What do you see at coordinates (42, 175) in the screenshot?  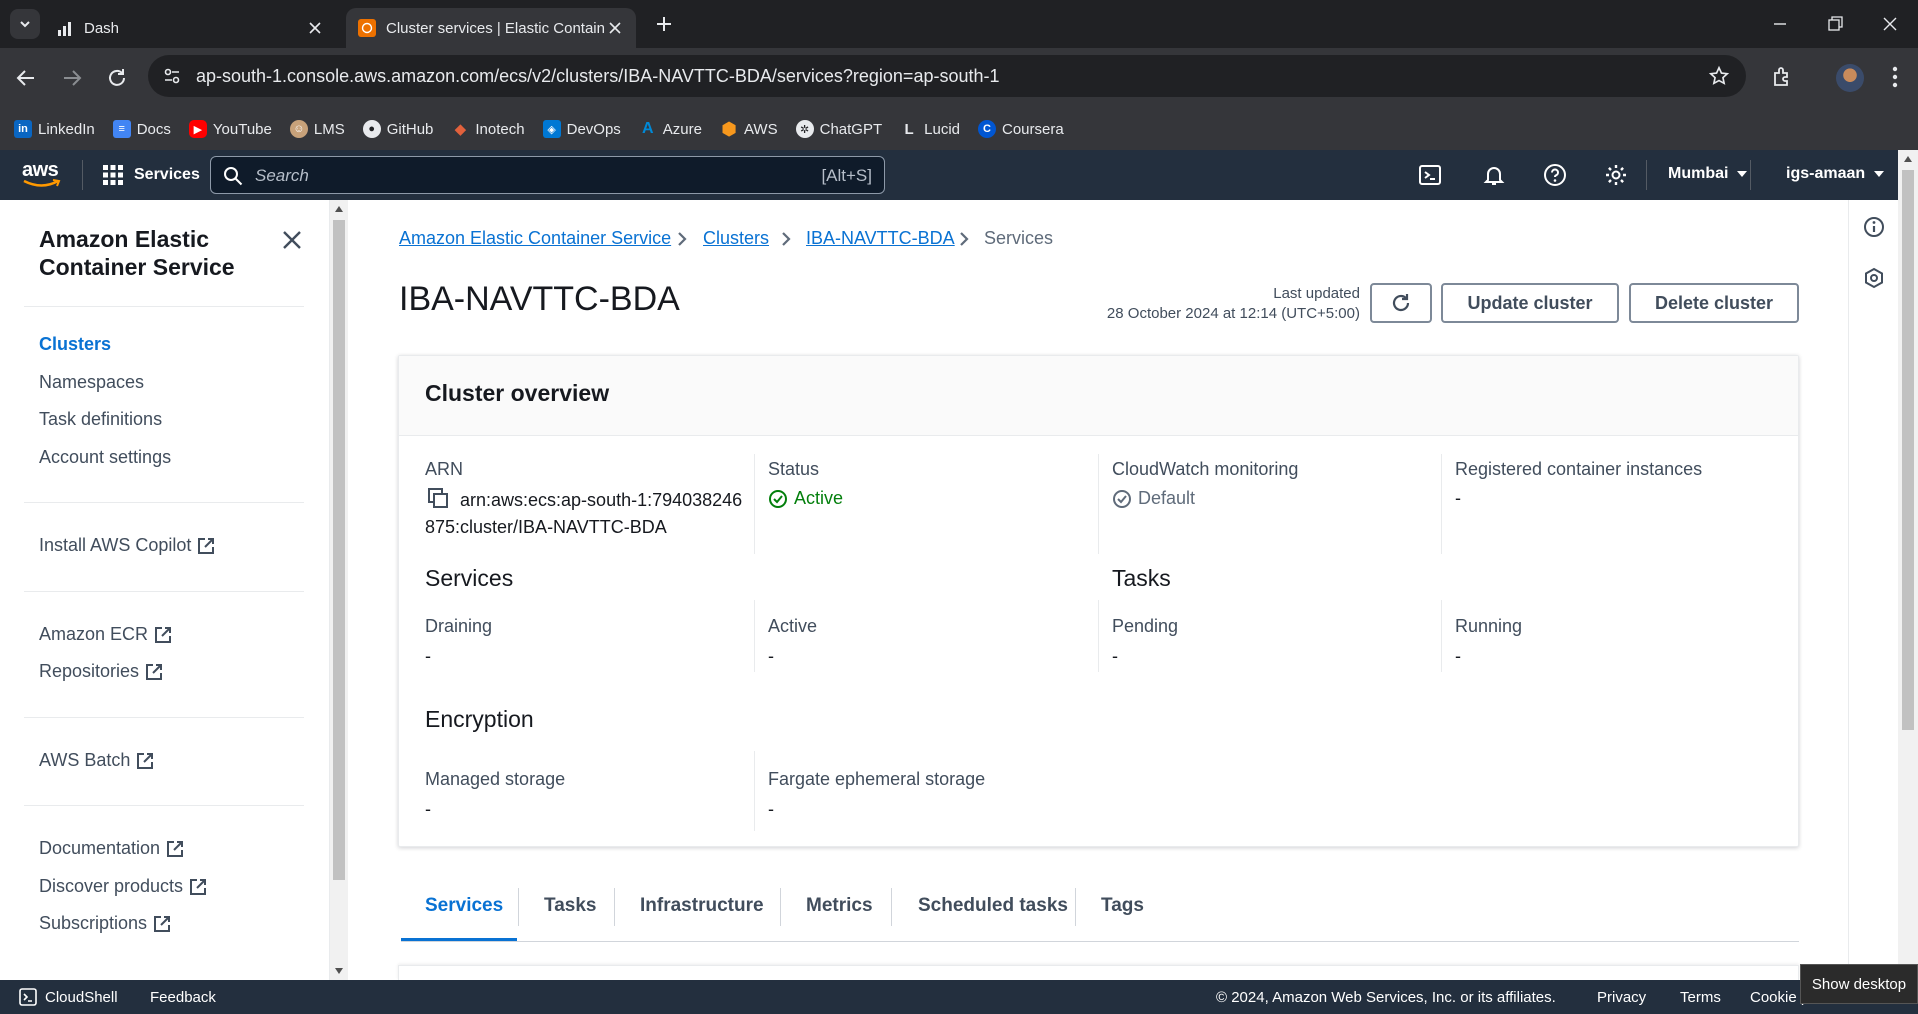 I see `aws-logo: aws` at bounding box center [42, 175].